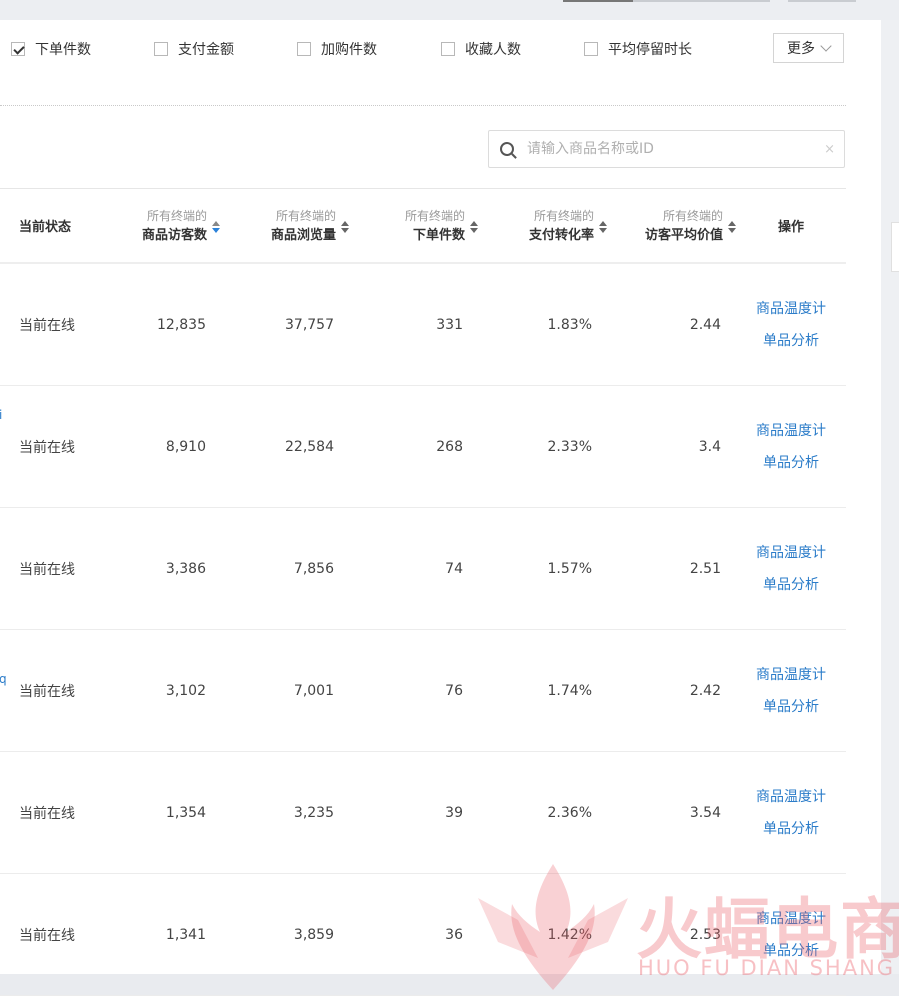 Image resolution: width=899 pixels, height=996 pixels. I want to click on truncated-product-link: q, so click(3, 679).